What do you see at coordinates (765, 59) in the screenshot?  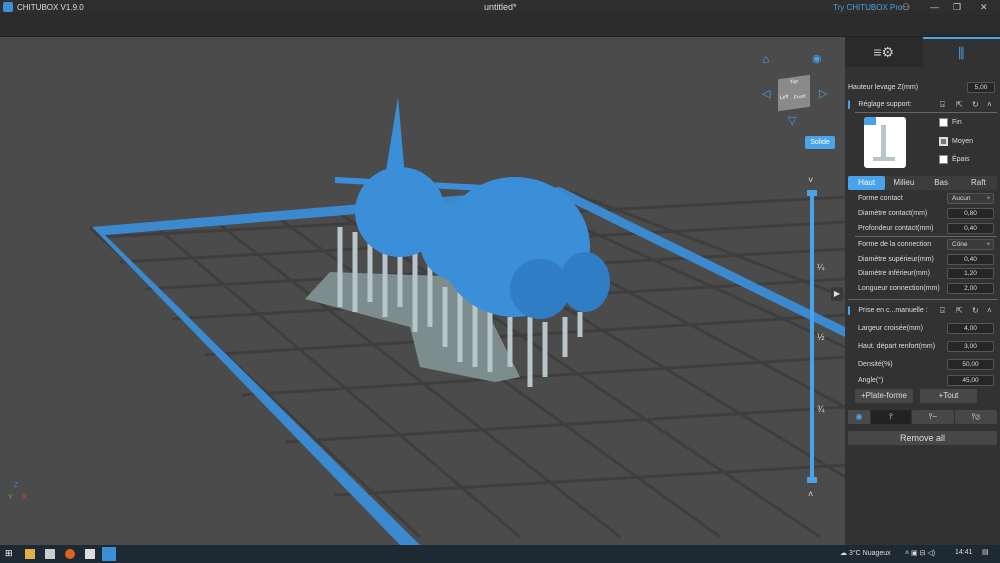 I see `home-view-icon: ⌂` at bounding box center [765, 59].